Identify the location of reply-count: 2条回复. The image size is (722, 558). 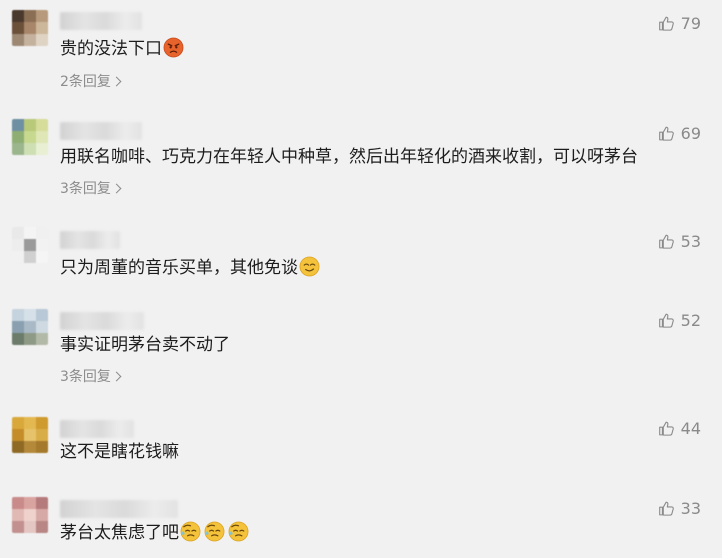
(85, 82).